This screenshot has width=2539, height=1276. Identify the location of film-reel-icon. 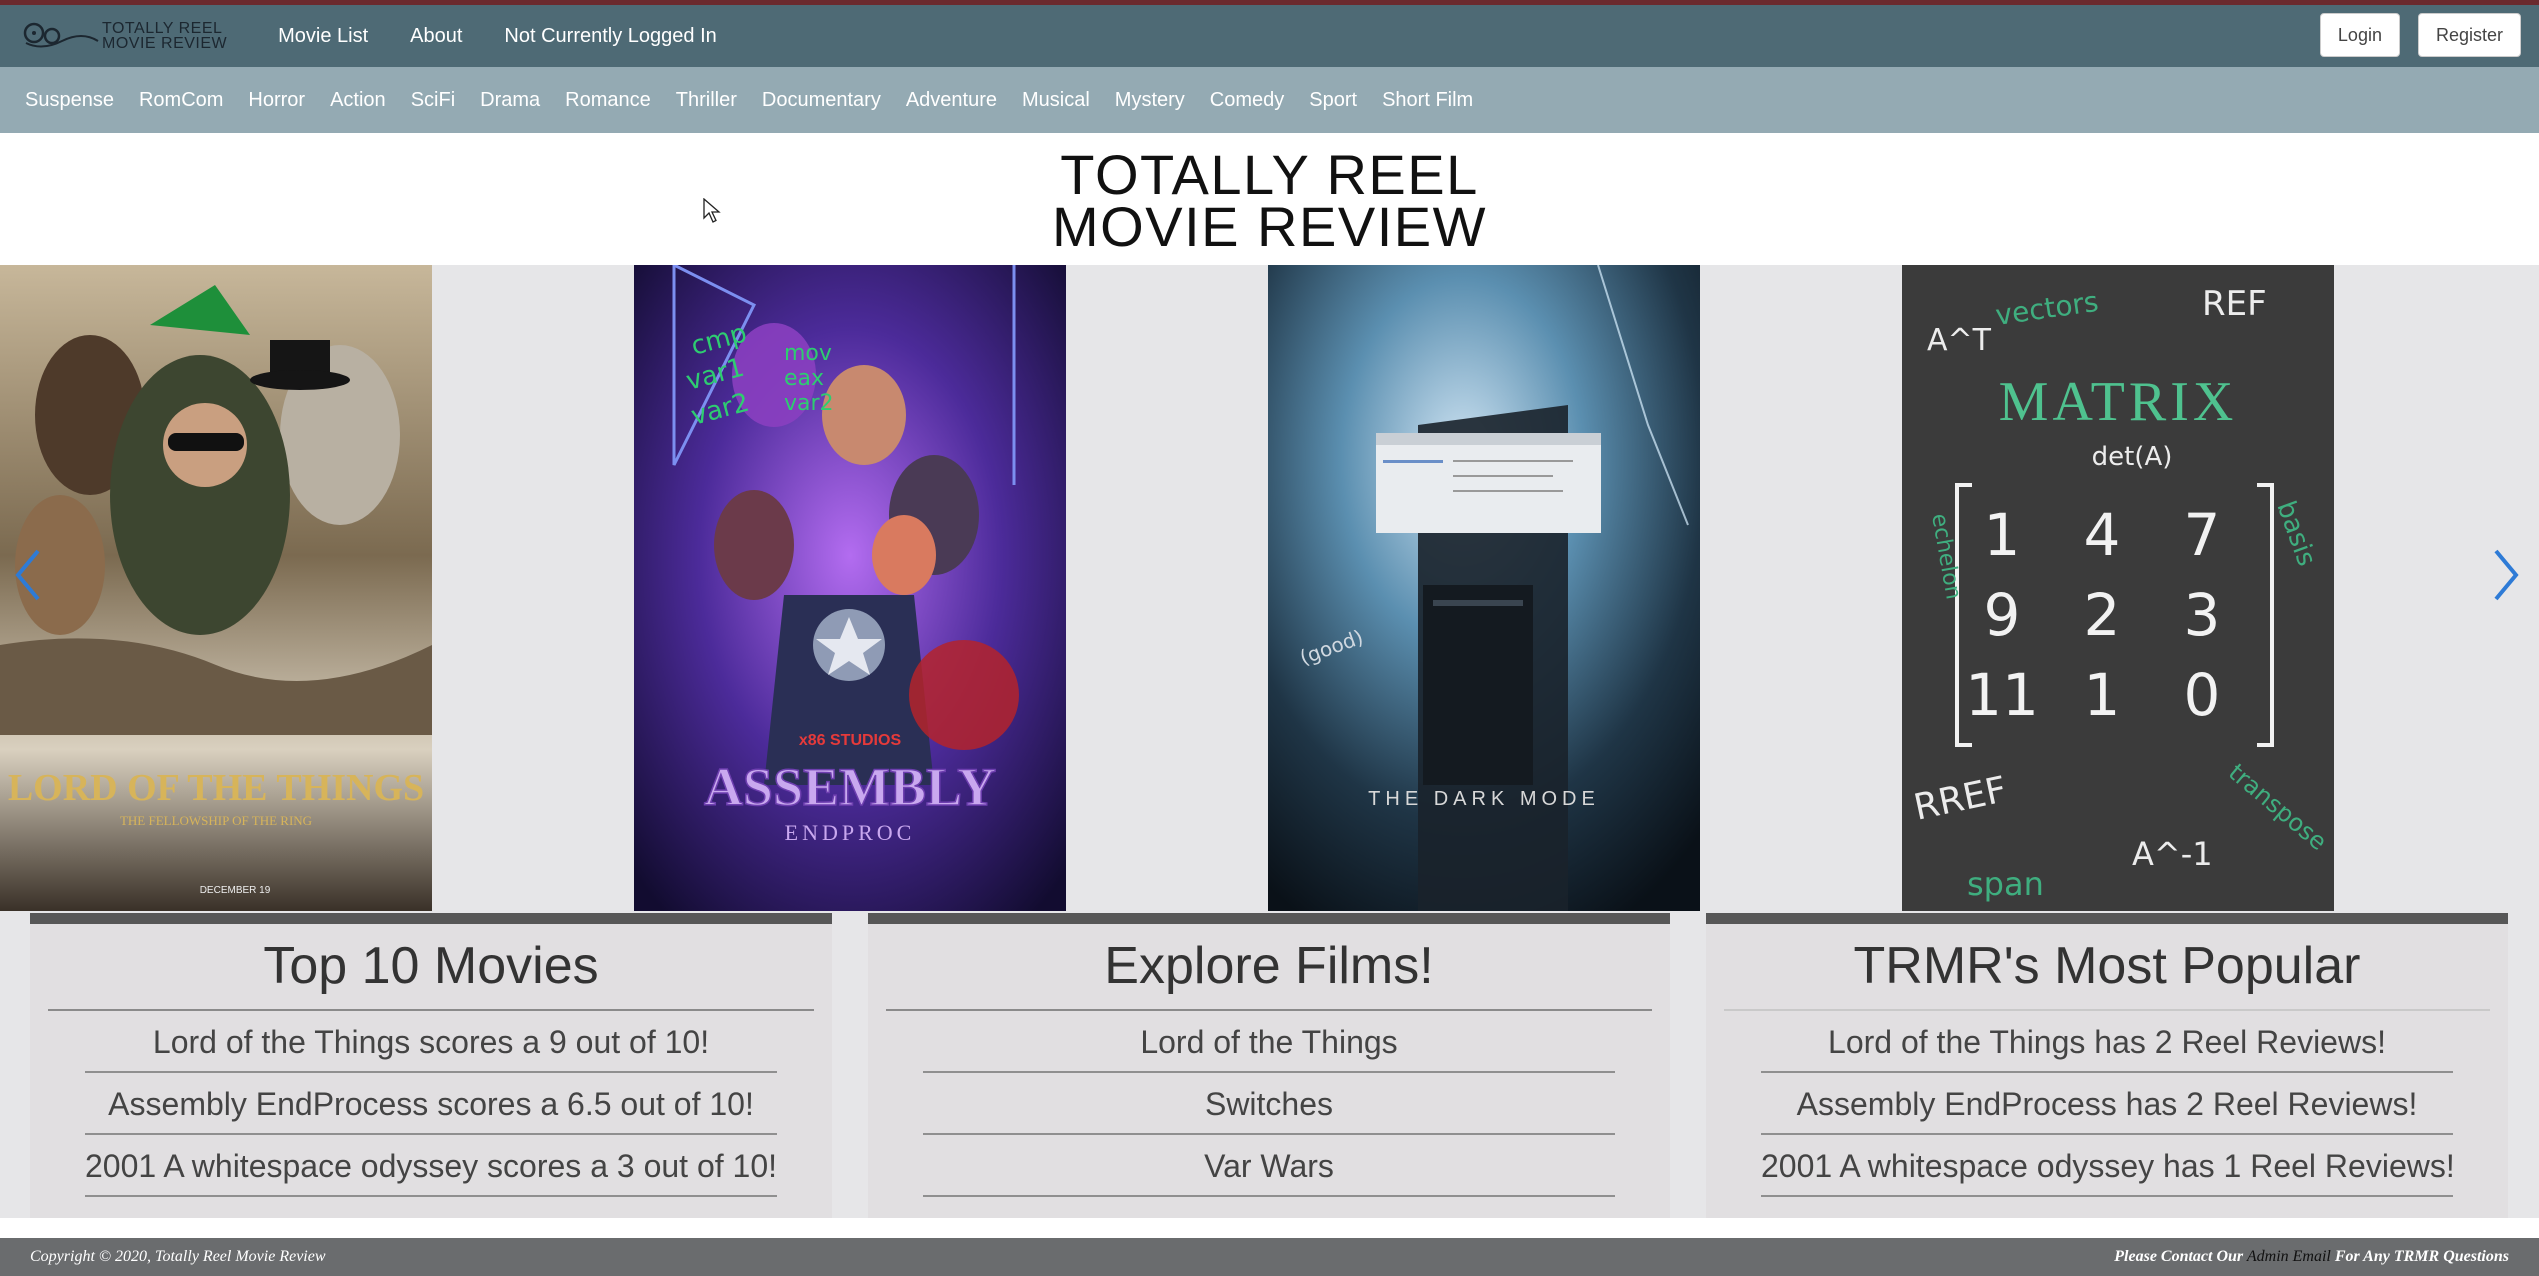
(61, 35).